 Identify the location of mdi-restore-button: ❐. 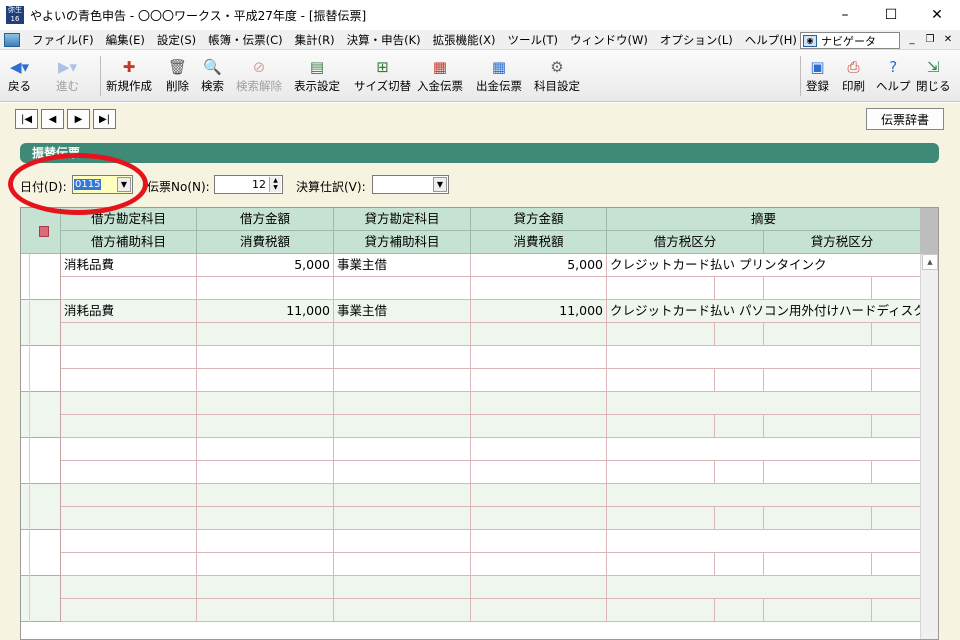
(930, 40).